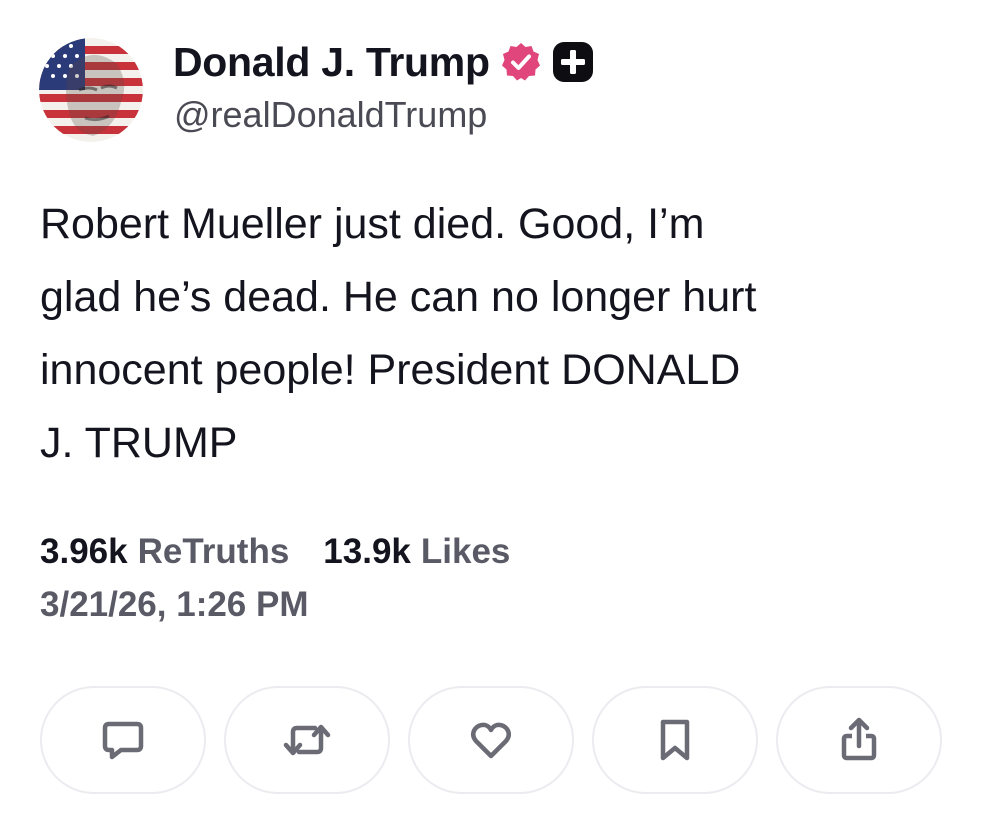  I want to click on repost-icon, so click(307, 740).